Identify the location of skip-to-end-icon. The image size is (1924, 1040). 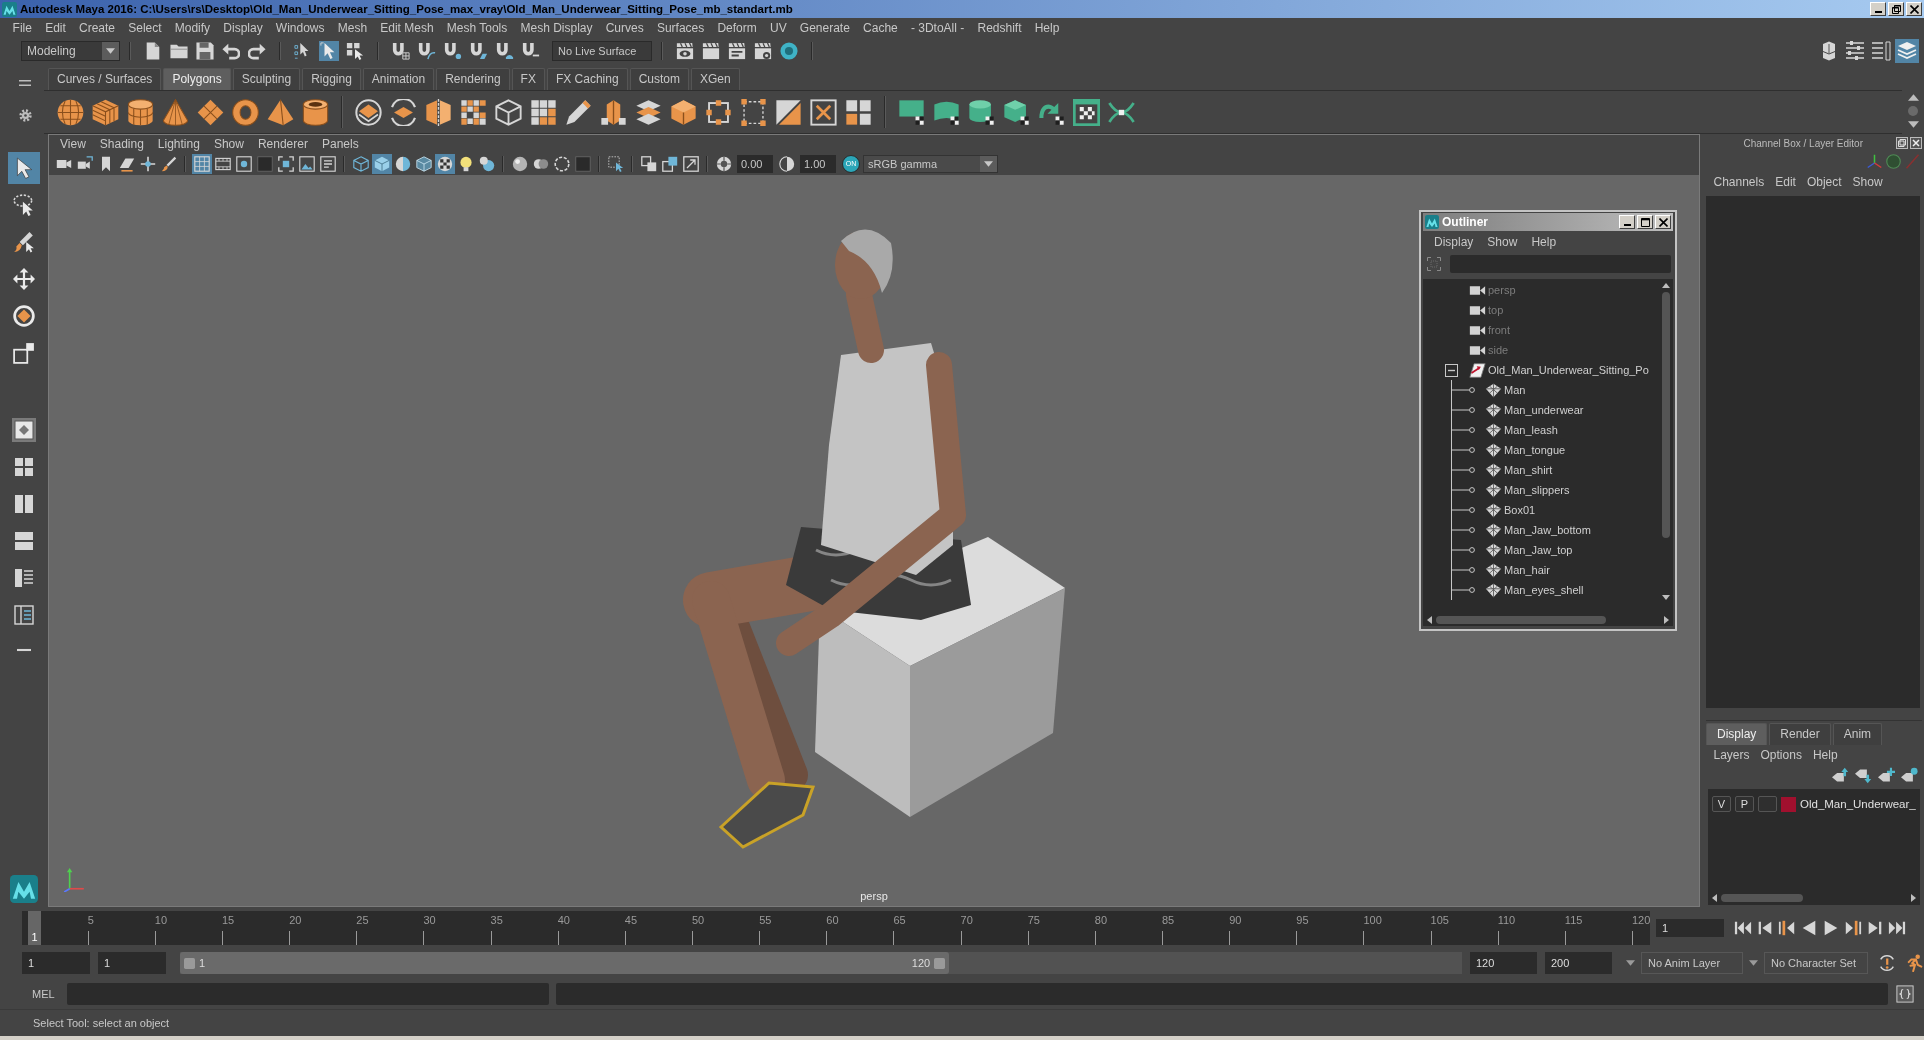
(1897, 928).